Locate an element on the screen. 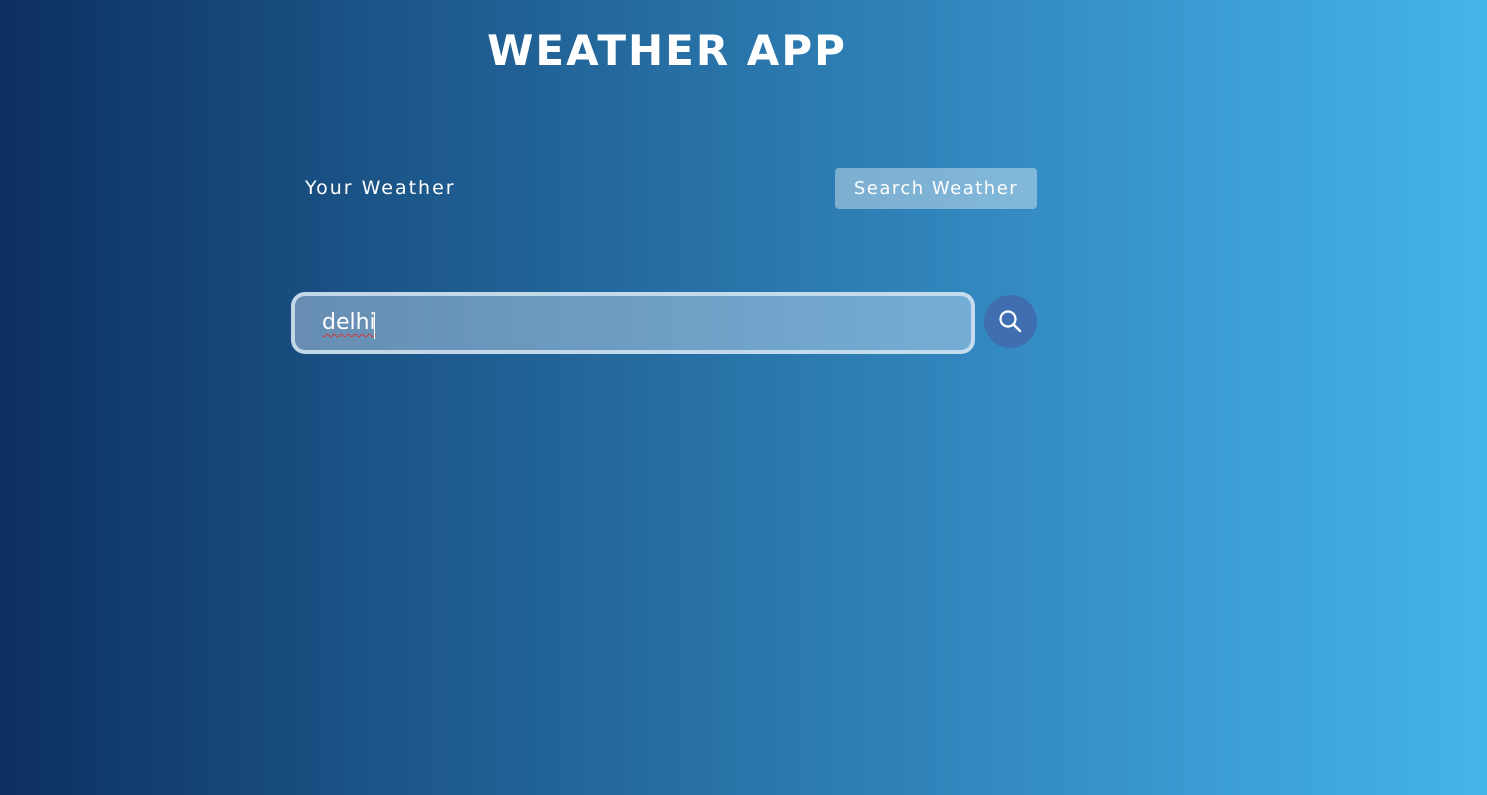 The height and width of the screenshot is (795, 1487). search-form: delhi is located at coordinates (664, 323).